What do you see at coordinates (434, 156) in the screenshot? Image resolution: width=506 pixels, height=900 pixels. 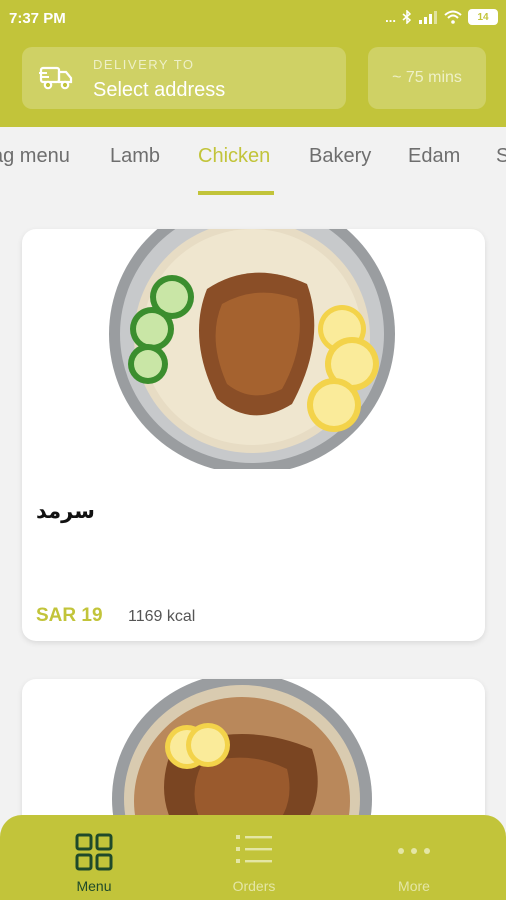 I see `tab-edam: Edam` at bounding box center [434, 156].